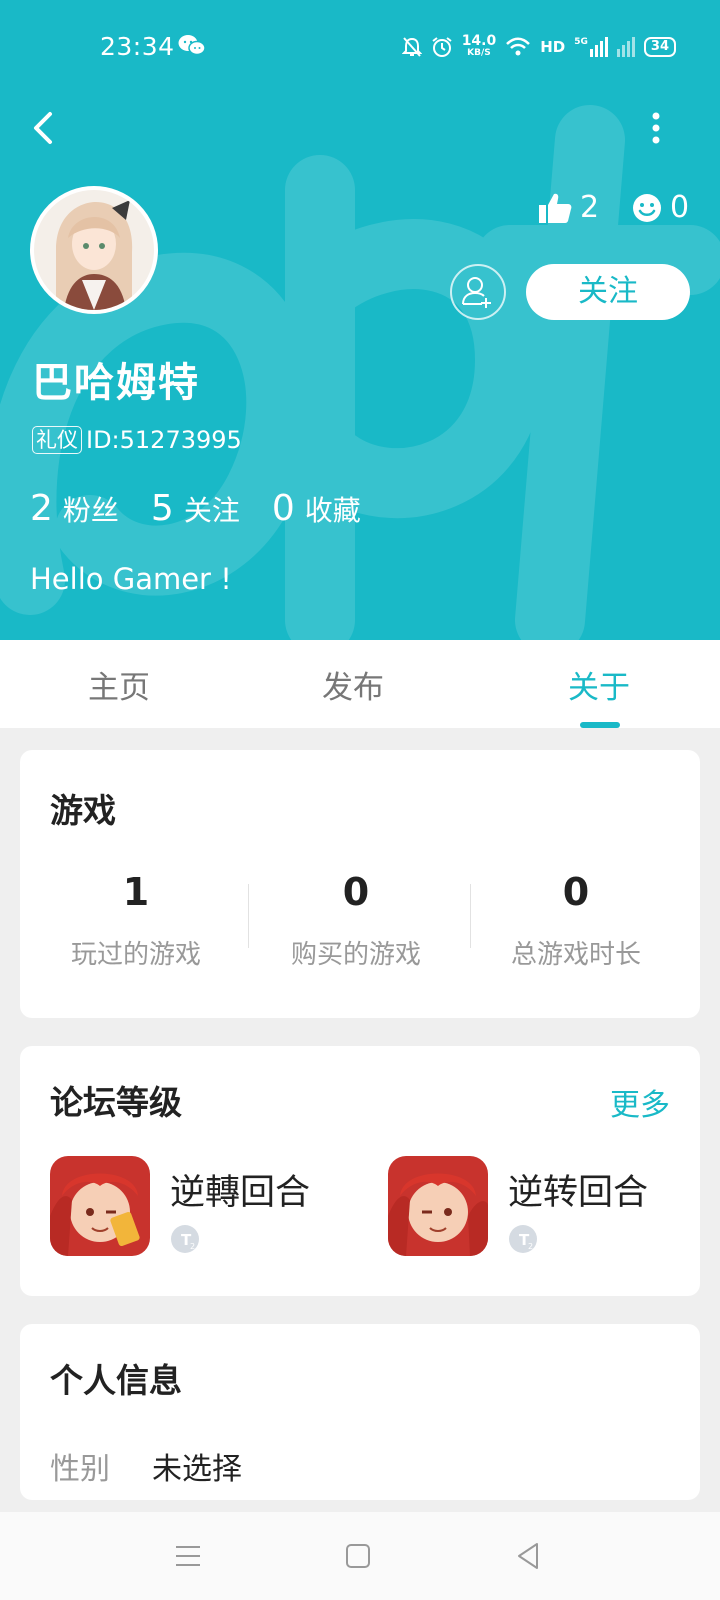 This screenshot has width=720, height=1600. Describe the element at coordinates (90, 510) in the screenshot. I see `fans-label: 粉丝` at that location.